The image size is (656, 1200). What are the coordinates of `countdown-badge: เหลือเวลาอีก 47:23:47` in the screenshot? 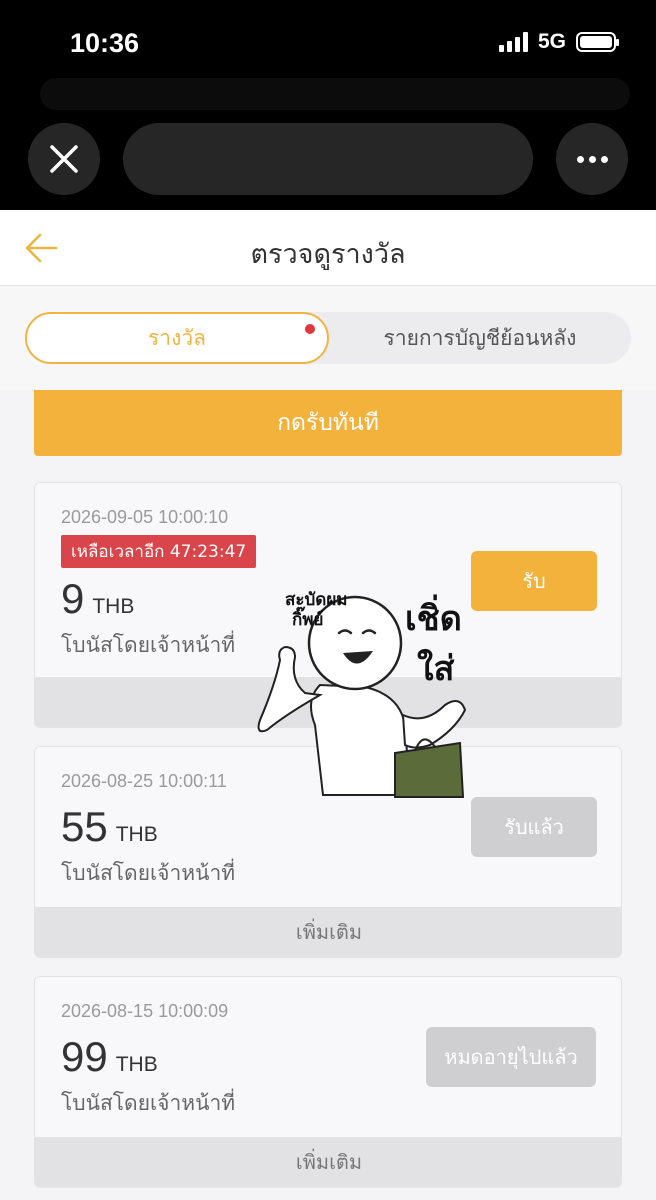 It's located at (159, 551).